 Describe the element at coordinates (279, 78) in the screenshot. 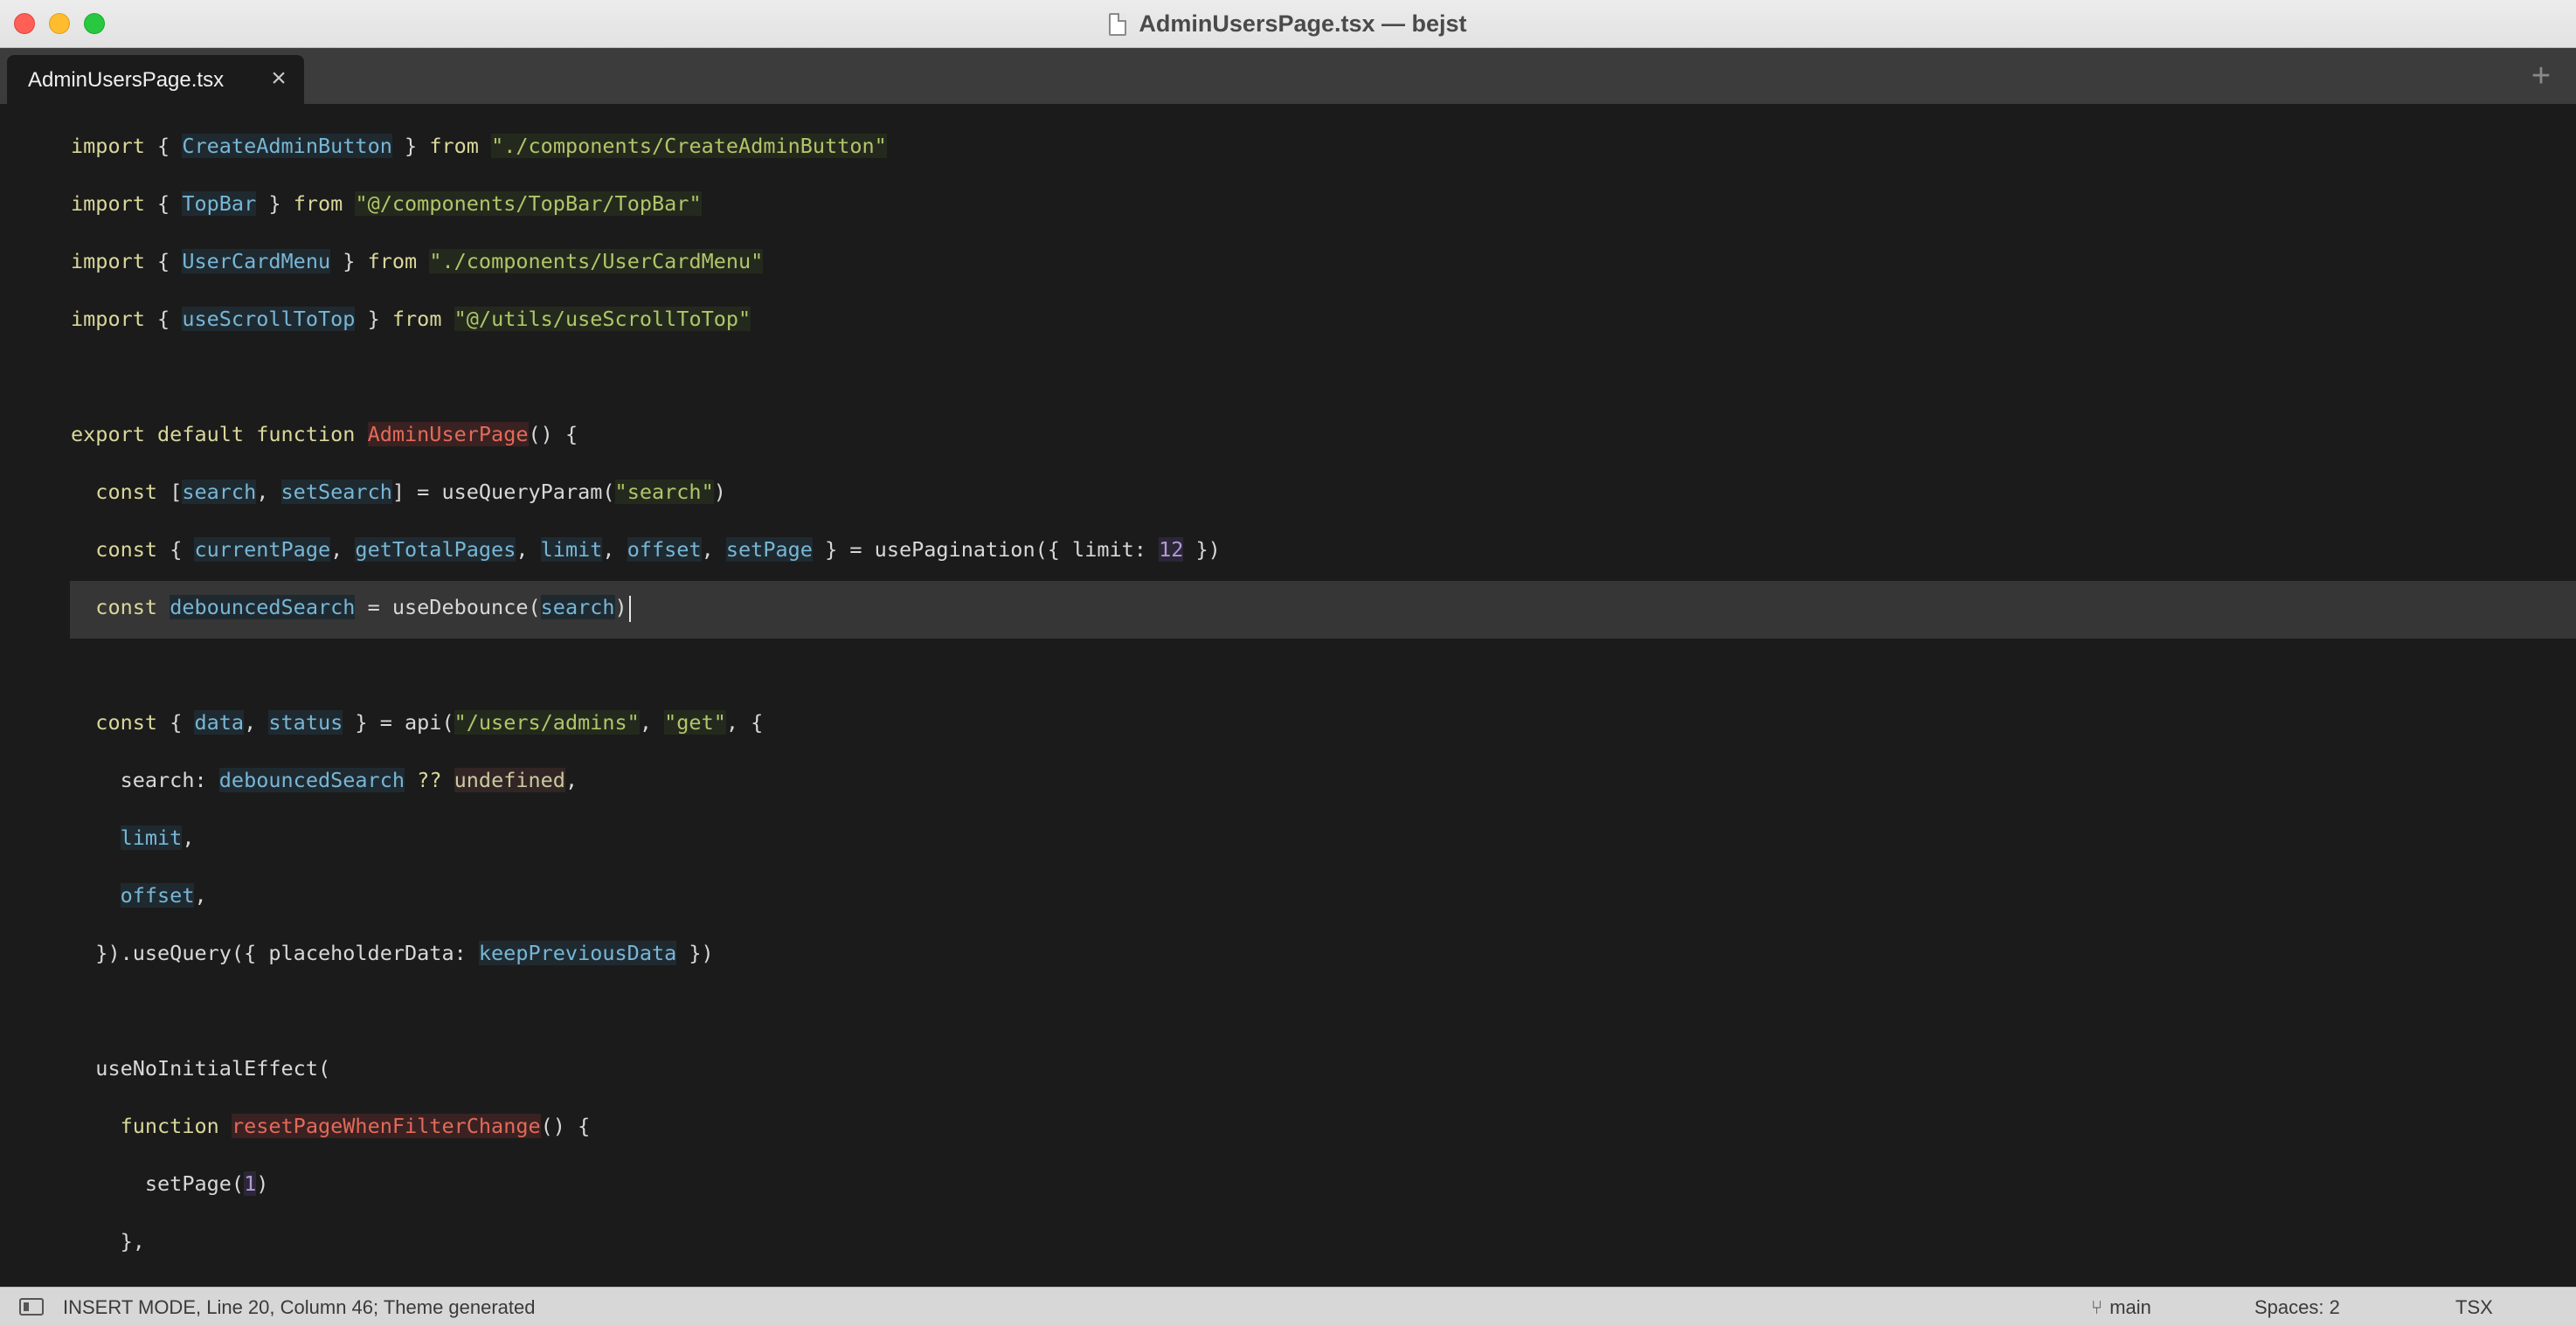

I see `tab-close-icon: ×` at that location.